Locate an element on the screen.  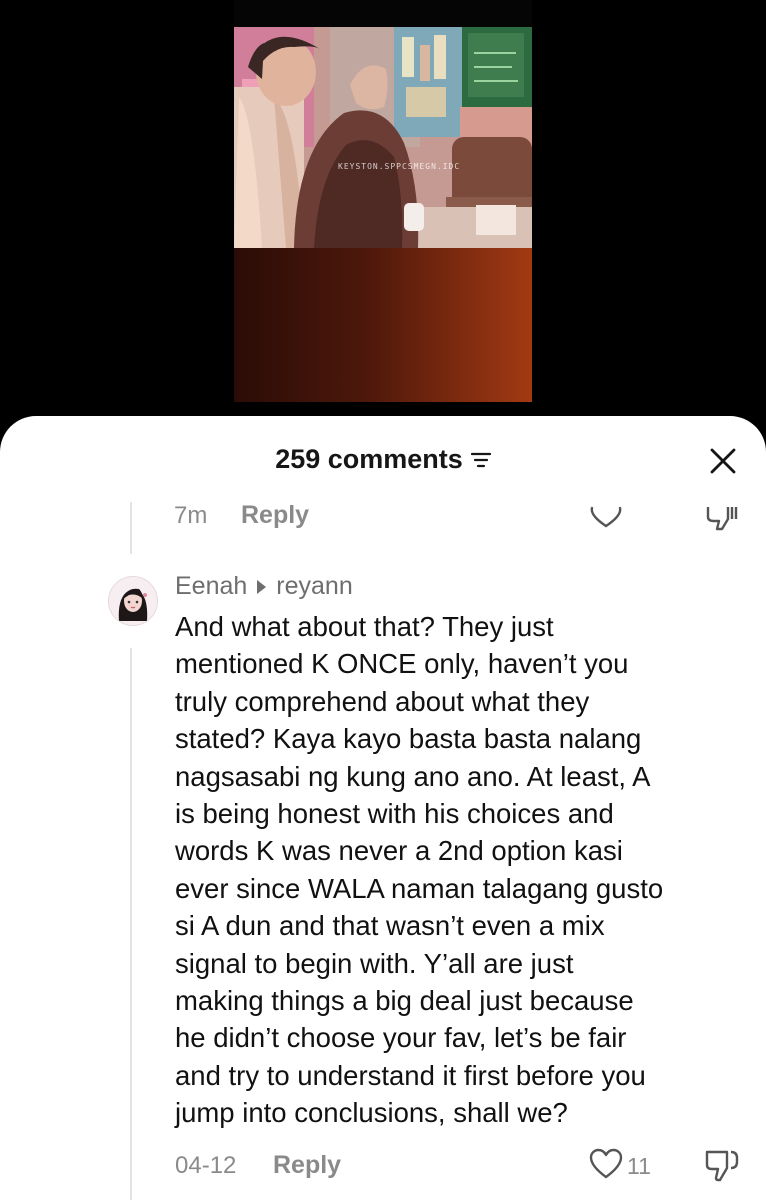
dislike-icon is located at coordinates (722, 1165).